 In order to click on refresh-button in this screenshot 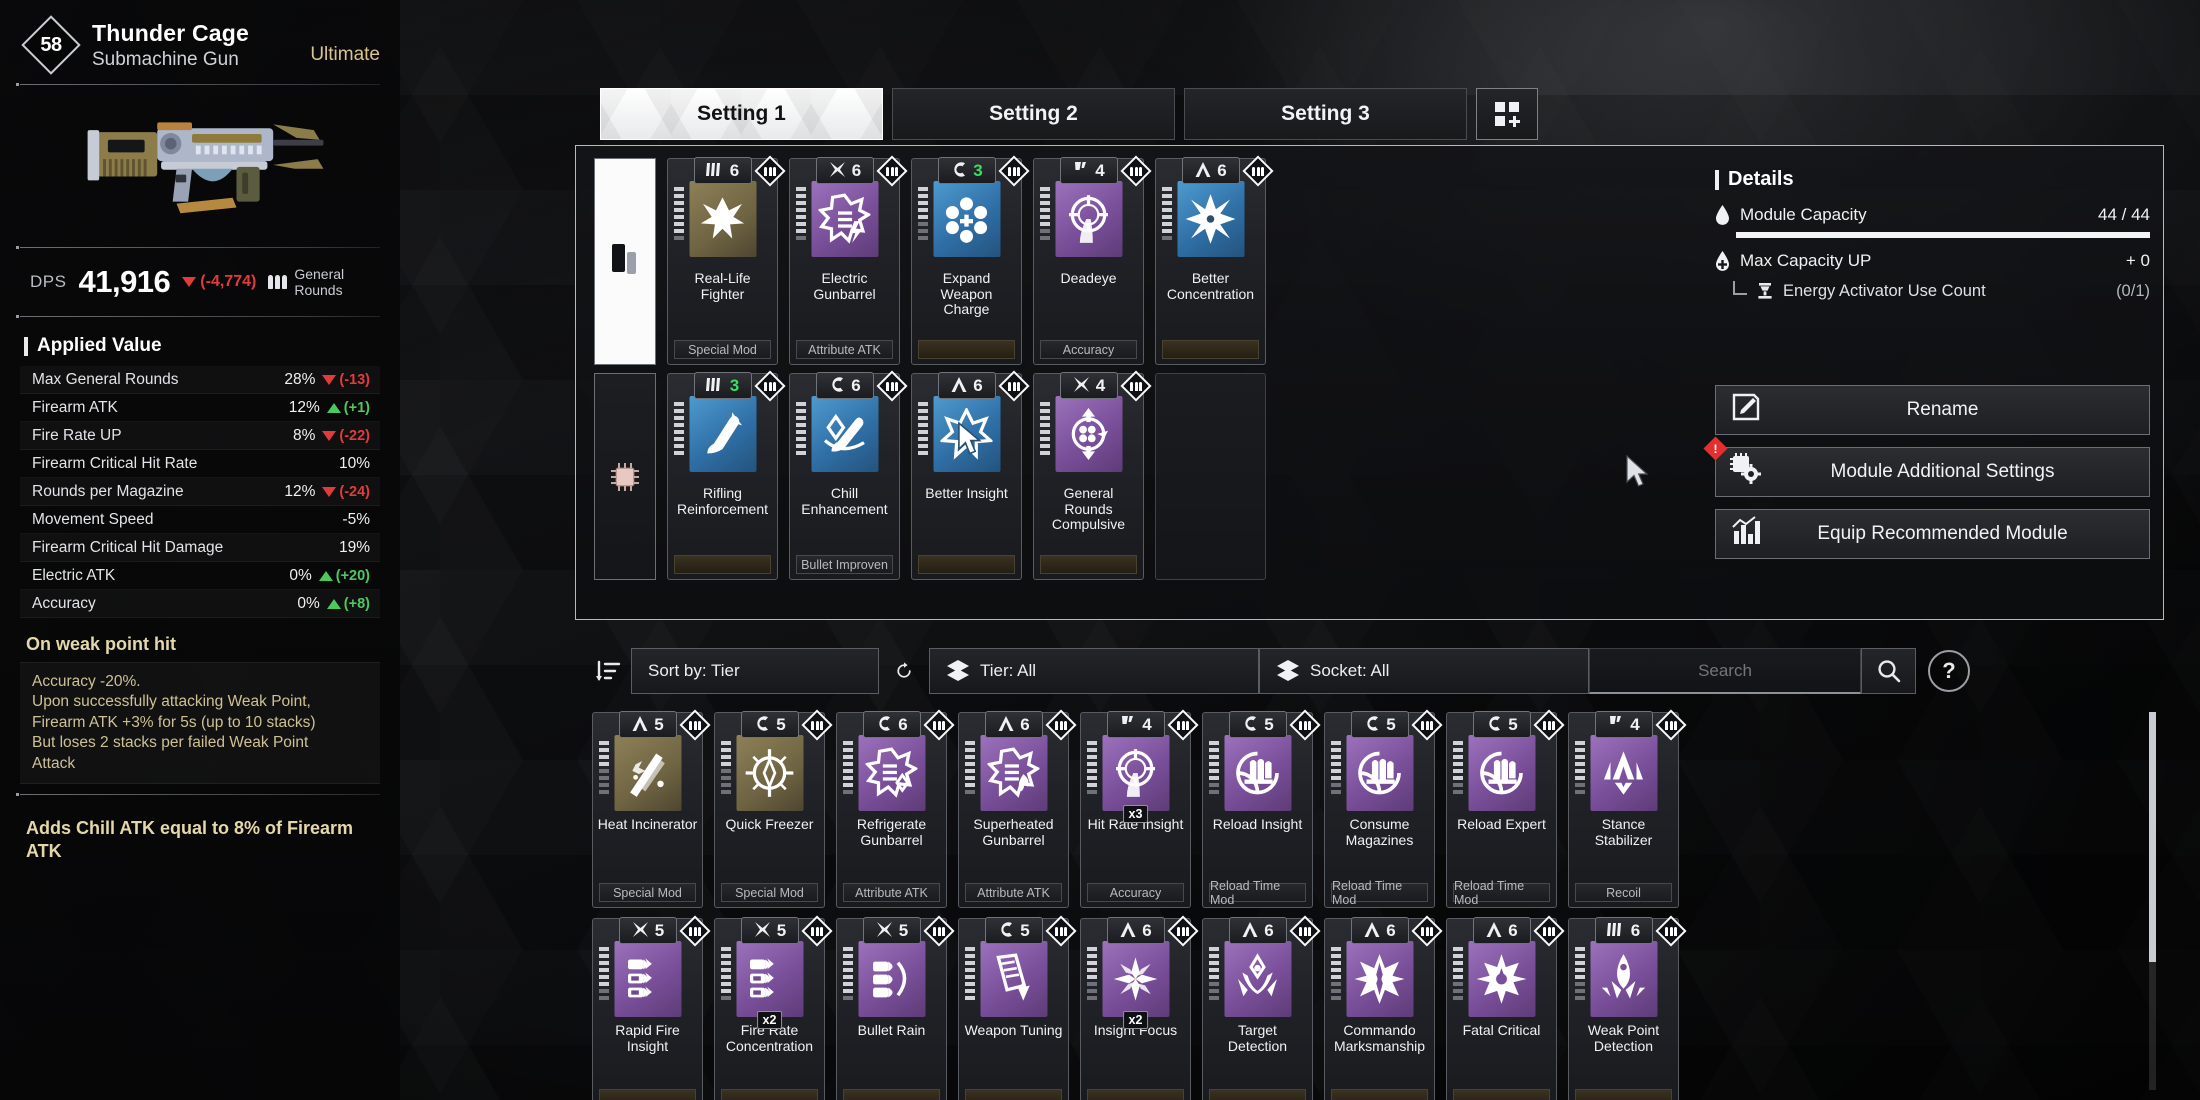, I will do `click(904, 671)`.